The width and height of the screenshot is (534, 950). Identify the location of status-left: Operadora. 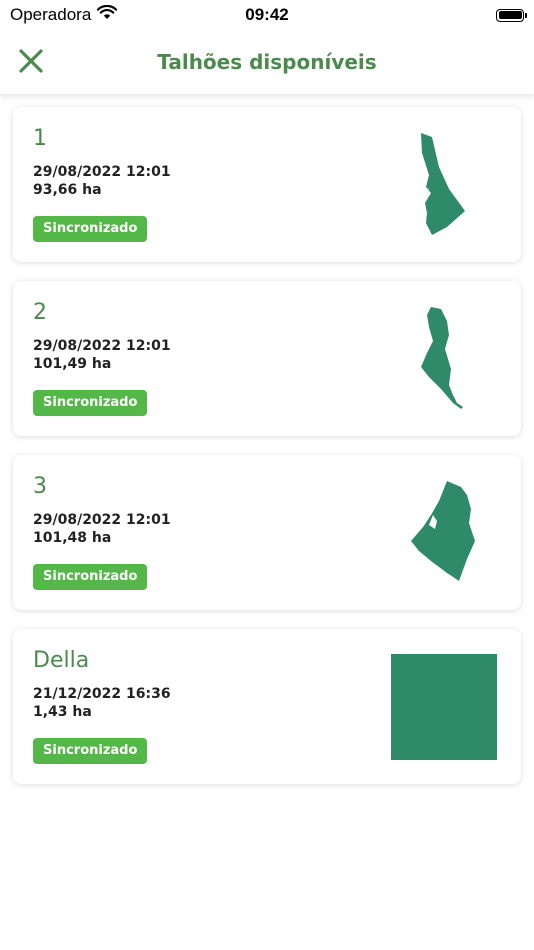
(64, 14).